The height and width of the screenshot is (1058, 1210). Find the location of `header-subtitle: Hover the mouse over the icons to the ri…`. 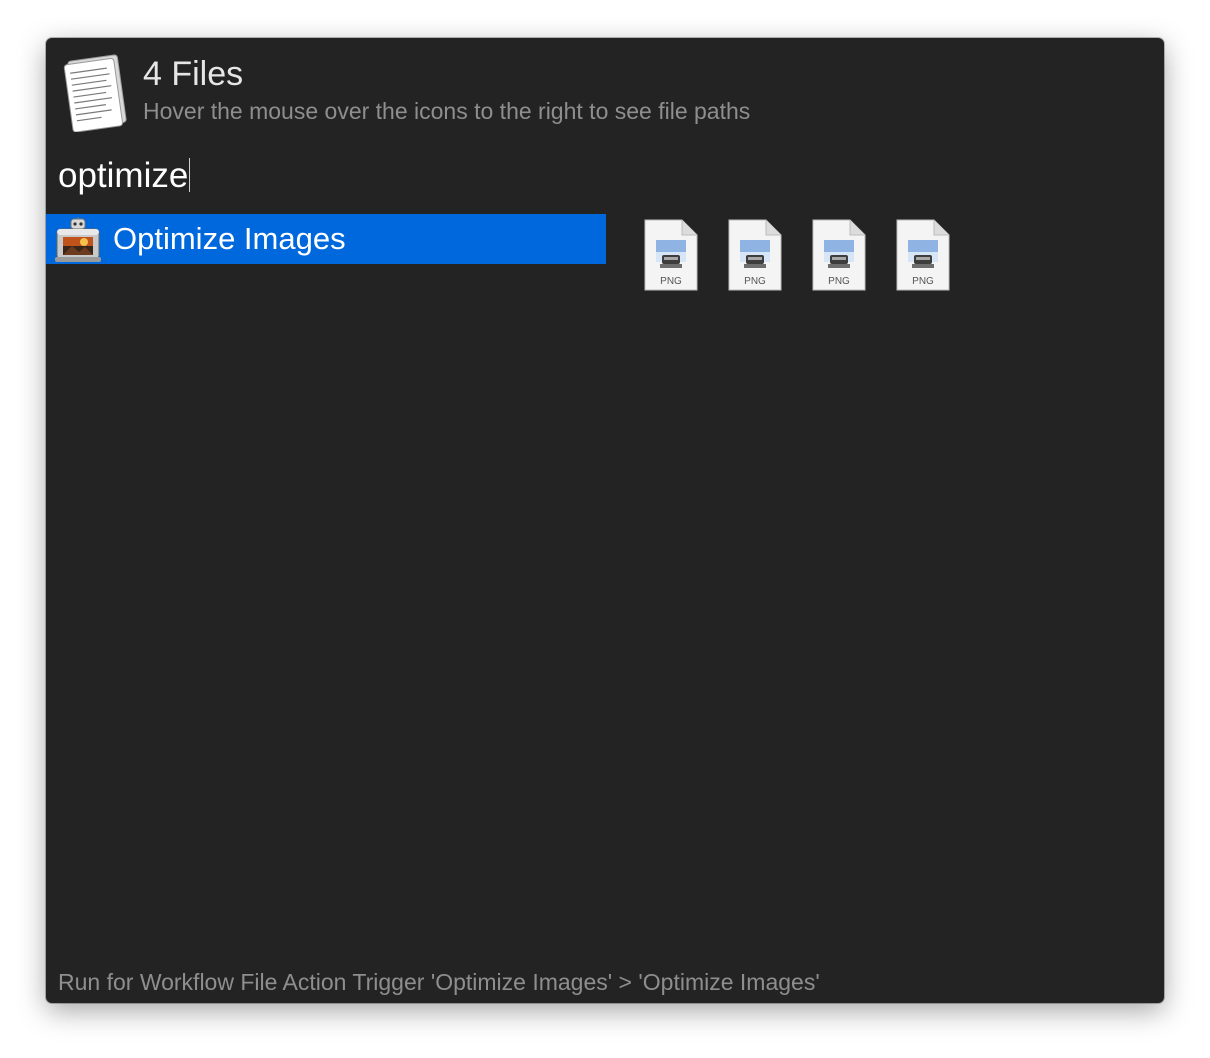

header-subtitle: Hover the mouse over the icons to the ri… is located at coordinates (447, 111).